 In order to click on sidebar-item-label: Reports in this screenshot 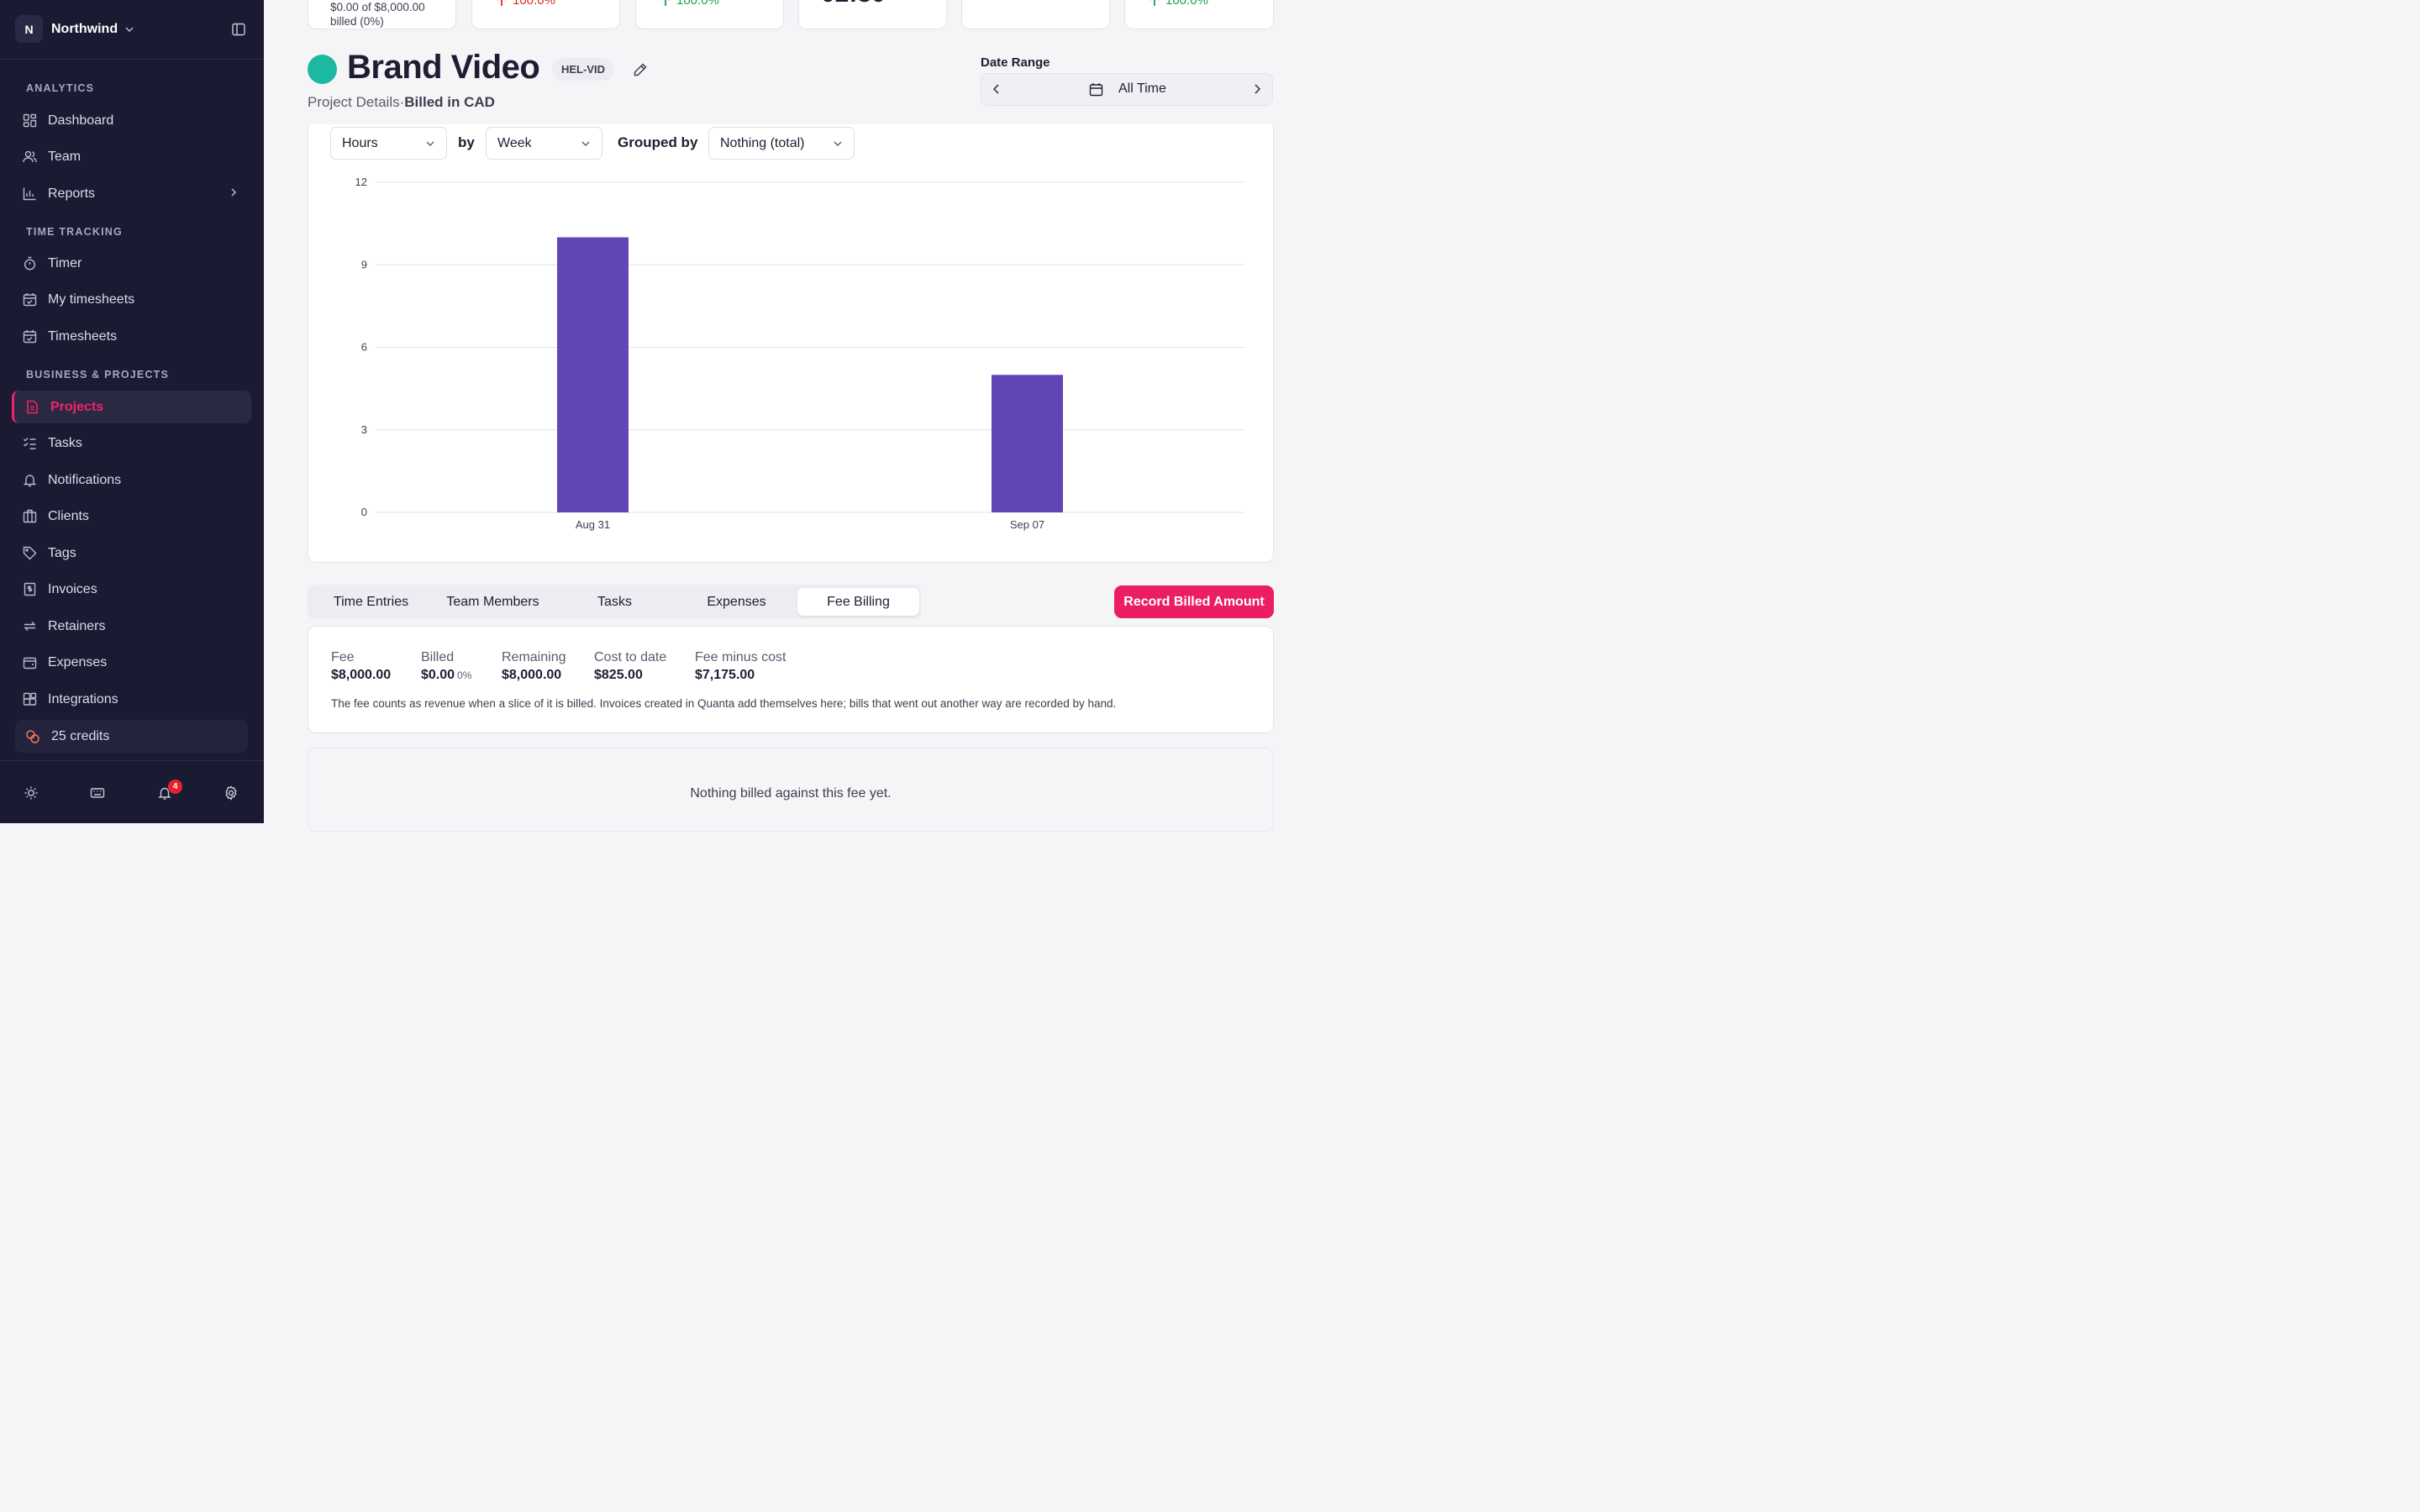, I will do `click(72, 193)`.